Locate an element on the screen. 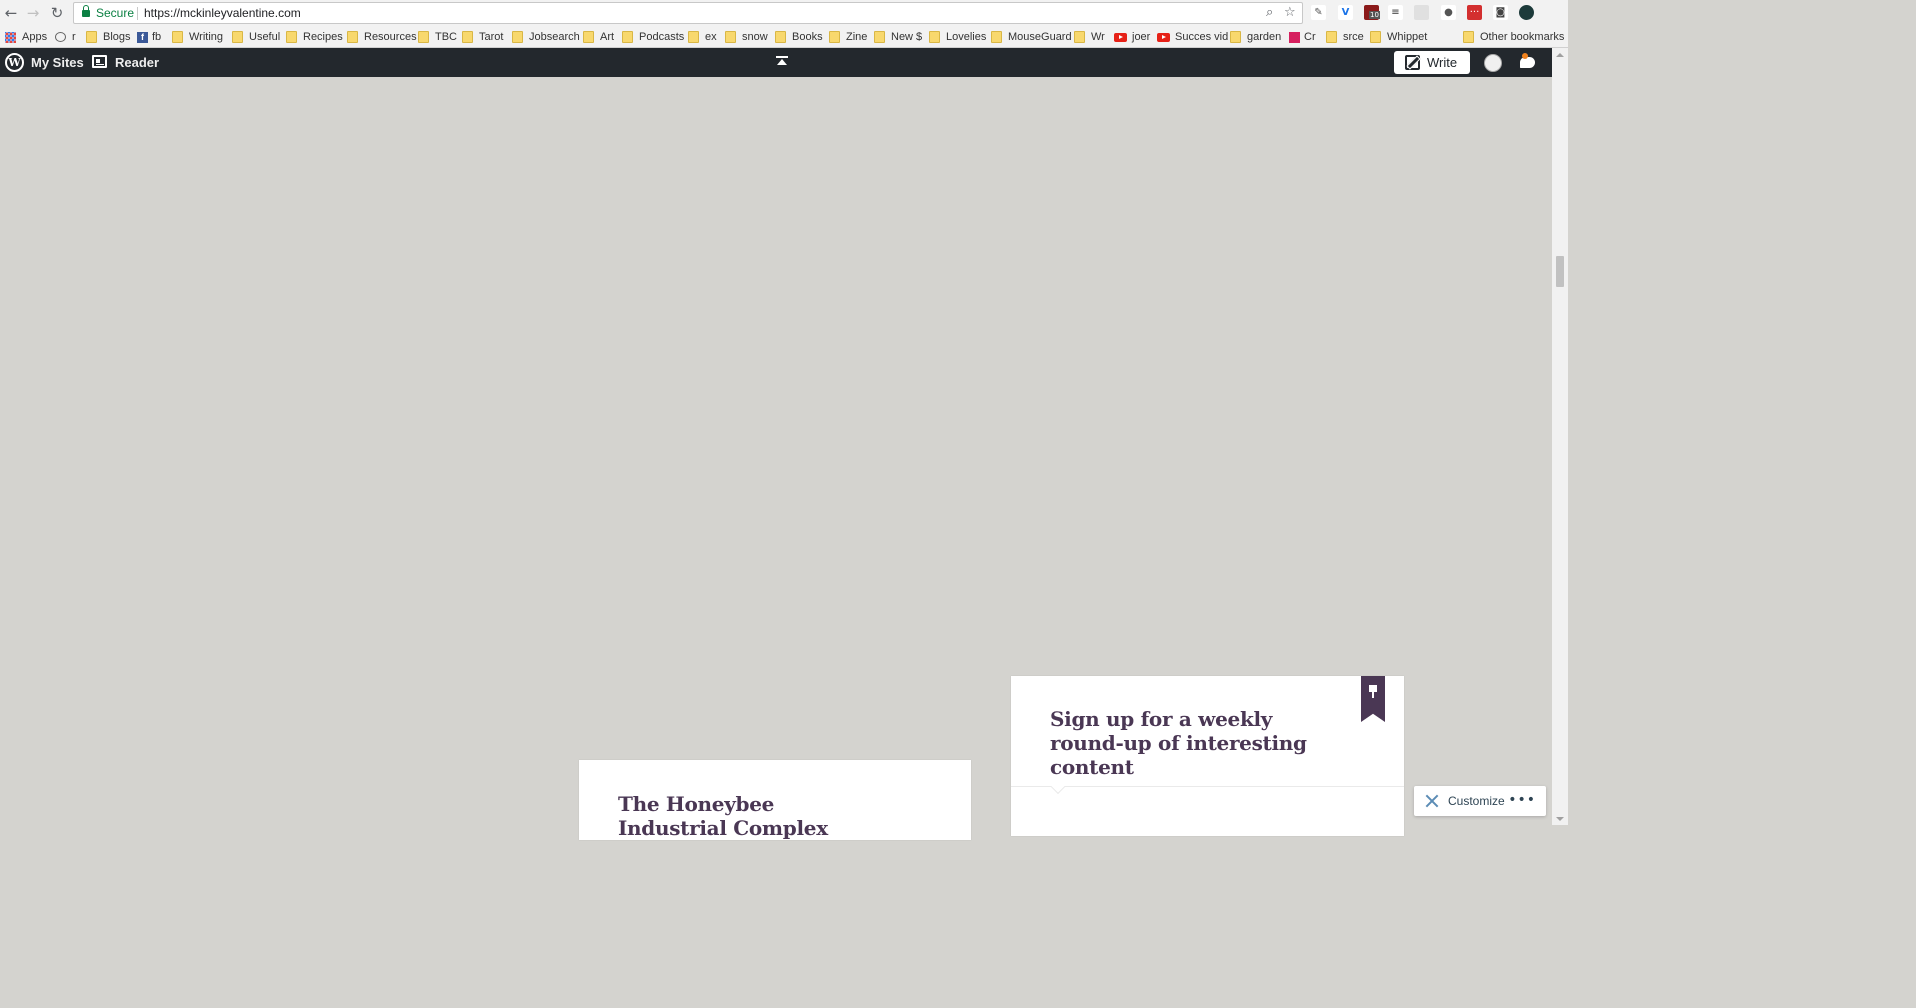  reddit-icon is located at coordinates (60, 37).